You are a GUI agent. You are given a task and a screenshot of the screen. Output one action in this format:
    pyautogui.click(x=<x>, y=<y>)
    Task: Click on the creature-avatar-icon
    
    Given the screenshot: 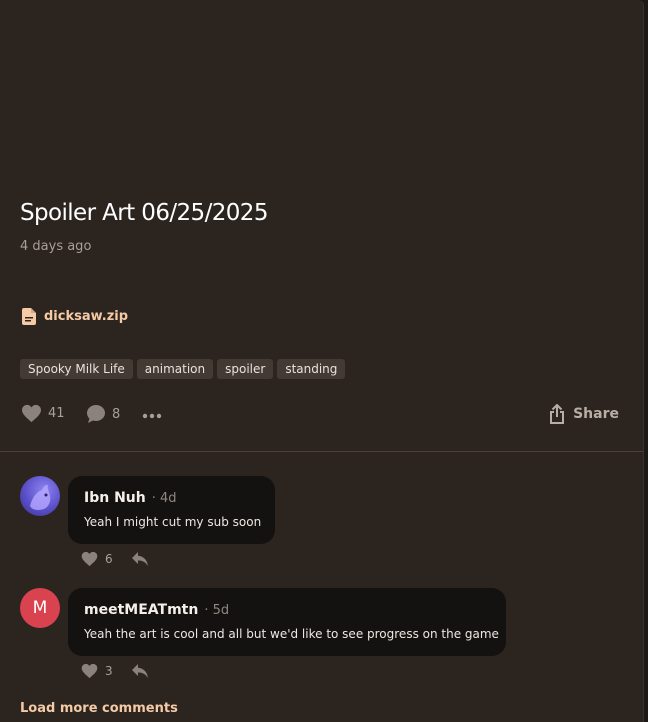 What is the action you would take?
    pyautogui.click(x=40, y=497)
    